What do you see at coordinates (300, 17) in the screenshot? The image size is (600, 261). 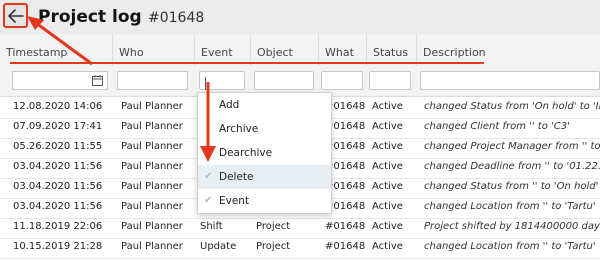 I see `title-bar: Project log #01648` at bounding box center [300, 17].